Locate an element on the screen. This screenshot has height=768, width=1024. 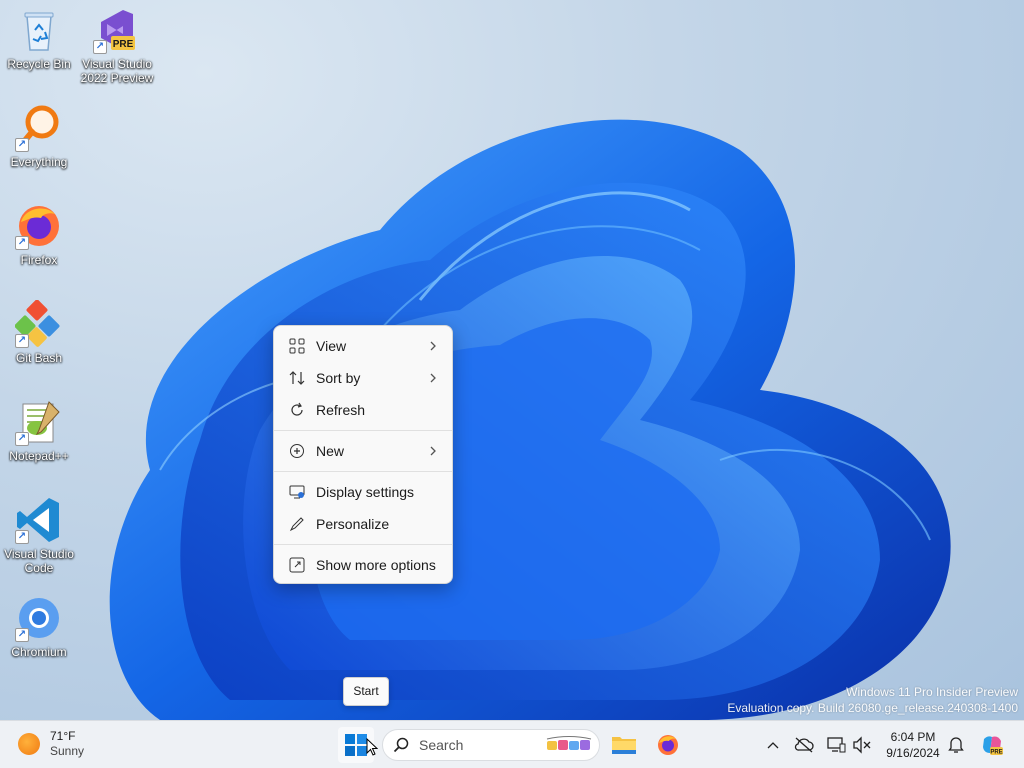
speaker-muted-icon is located at coordinates (862, 745).